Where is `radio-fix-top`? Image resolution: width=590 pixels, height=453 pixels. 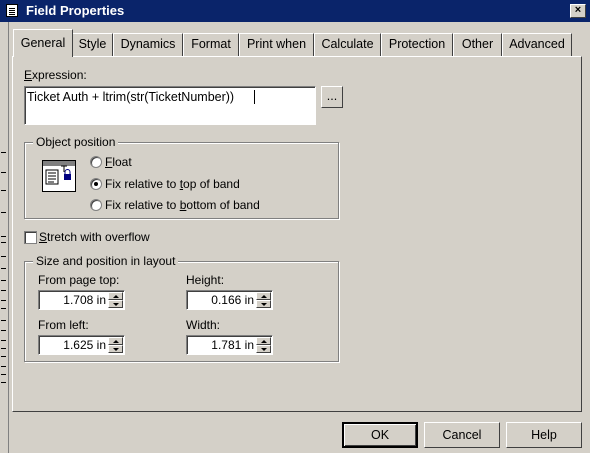 radio-fix-top is located at coordinates (96, 184).